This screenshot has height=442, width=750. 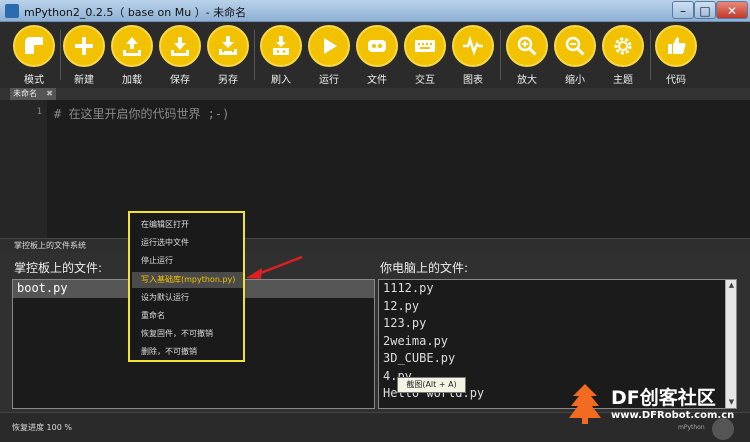 I want to click on plotter-button: 图表, so click(x=473, y=55).